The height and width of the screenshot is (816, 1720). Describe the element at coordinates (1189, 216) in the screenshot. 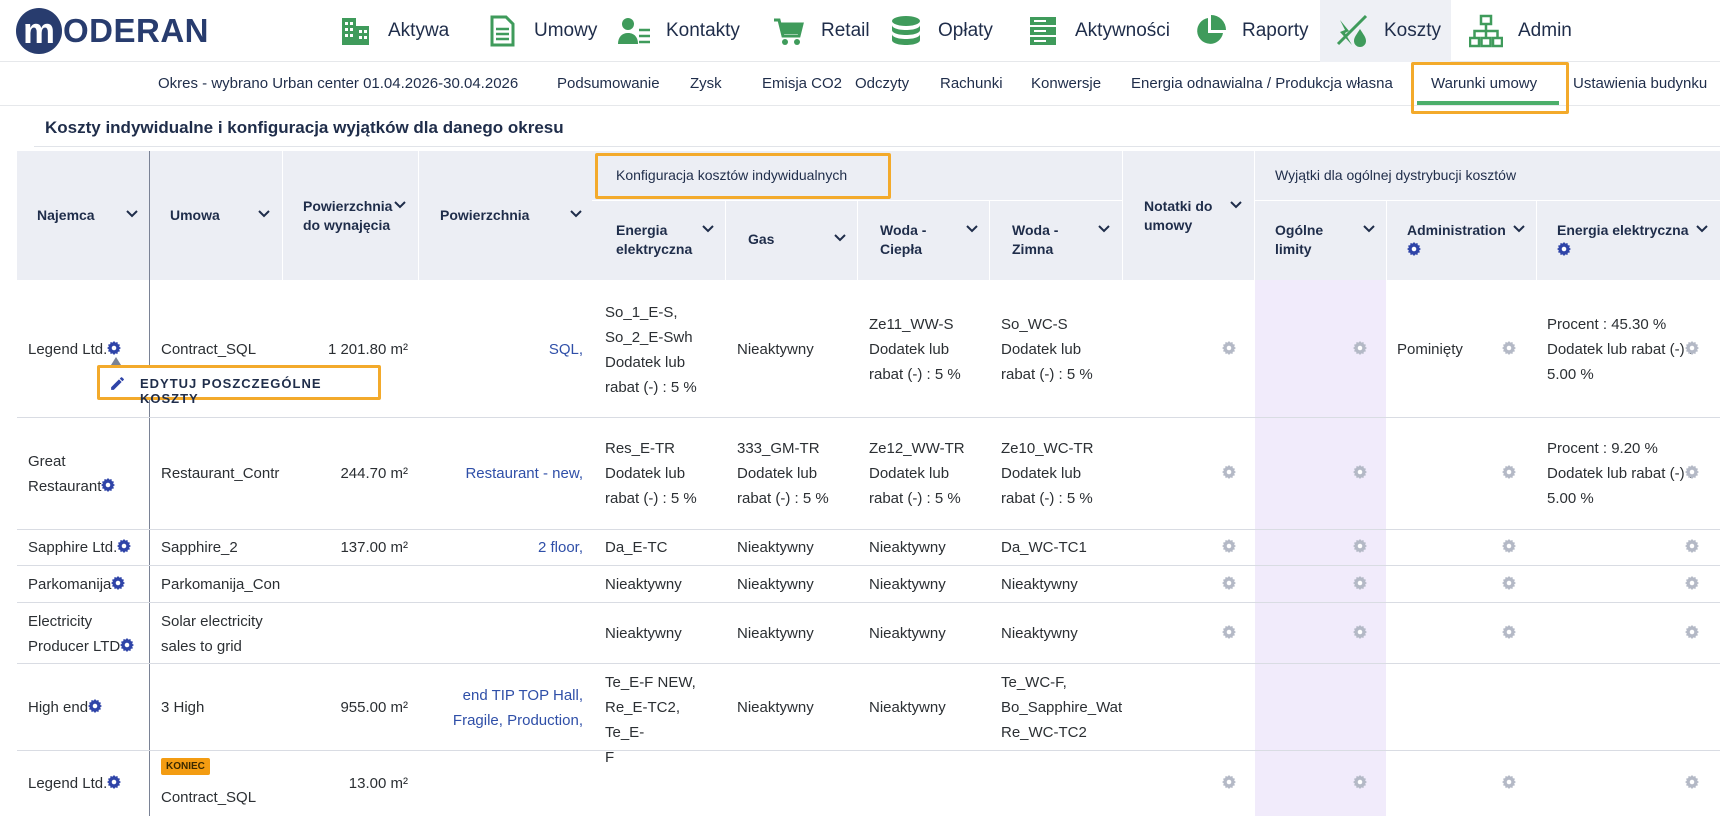

I see `col-header-notatki: Notatki do umowy` at that location.